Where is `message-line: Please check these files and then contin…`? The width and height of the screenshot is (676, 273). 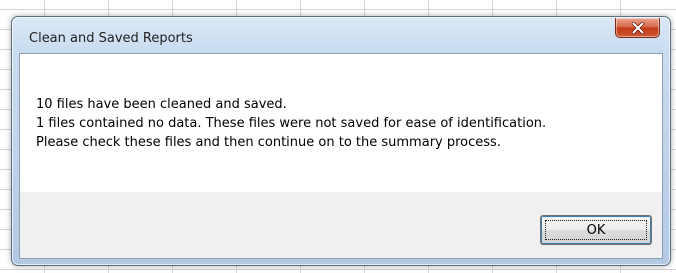 message-line: Please check these files and then contin… is located at coordinates (268, 142).